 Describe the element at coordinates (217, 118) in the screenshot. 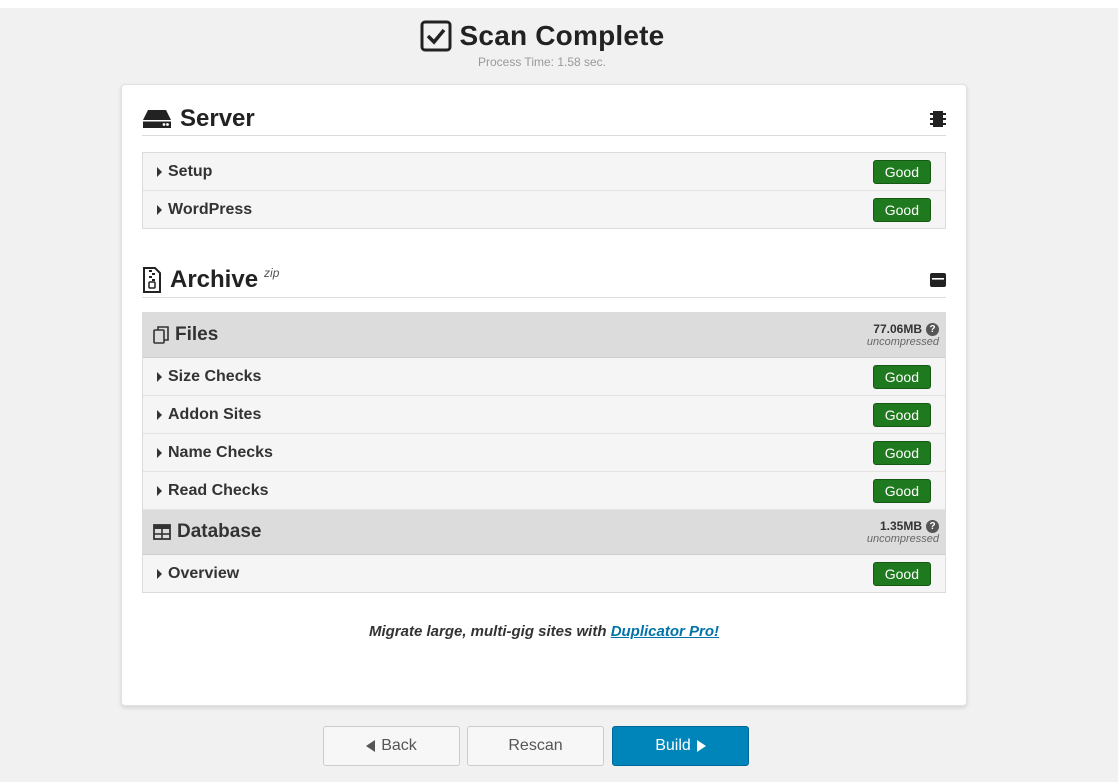

I see `server-title-text: Server` at that location.